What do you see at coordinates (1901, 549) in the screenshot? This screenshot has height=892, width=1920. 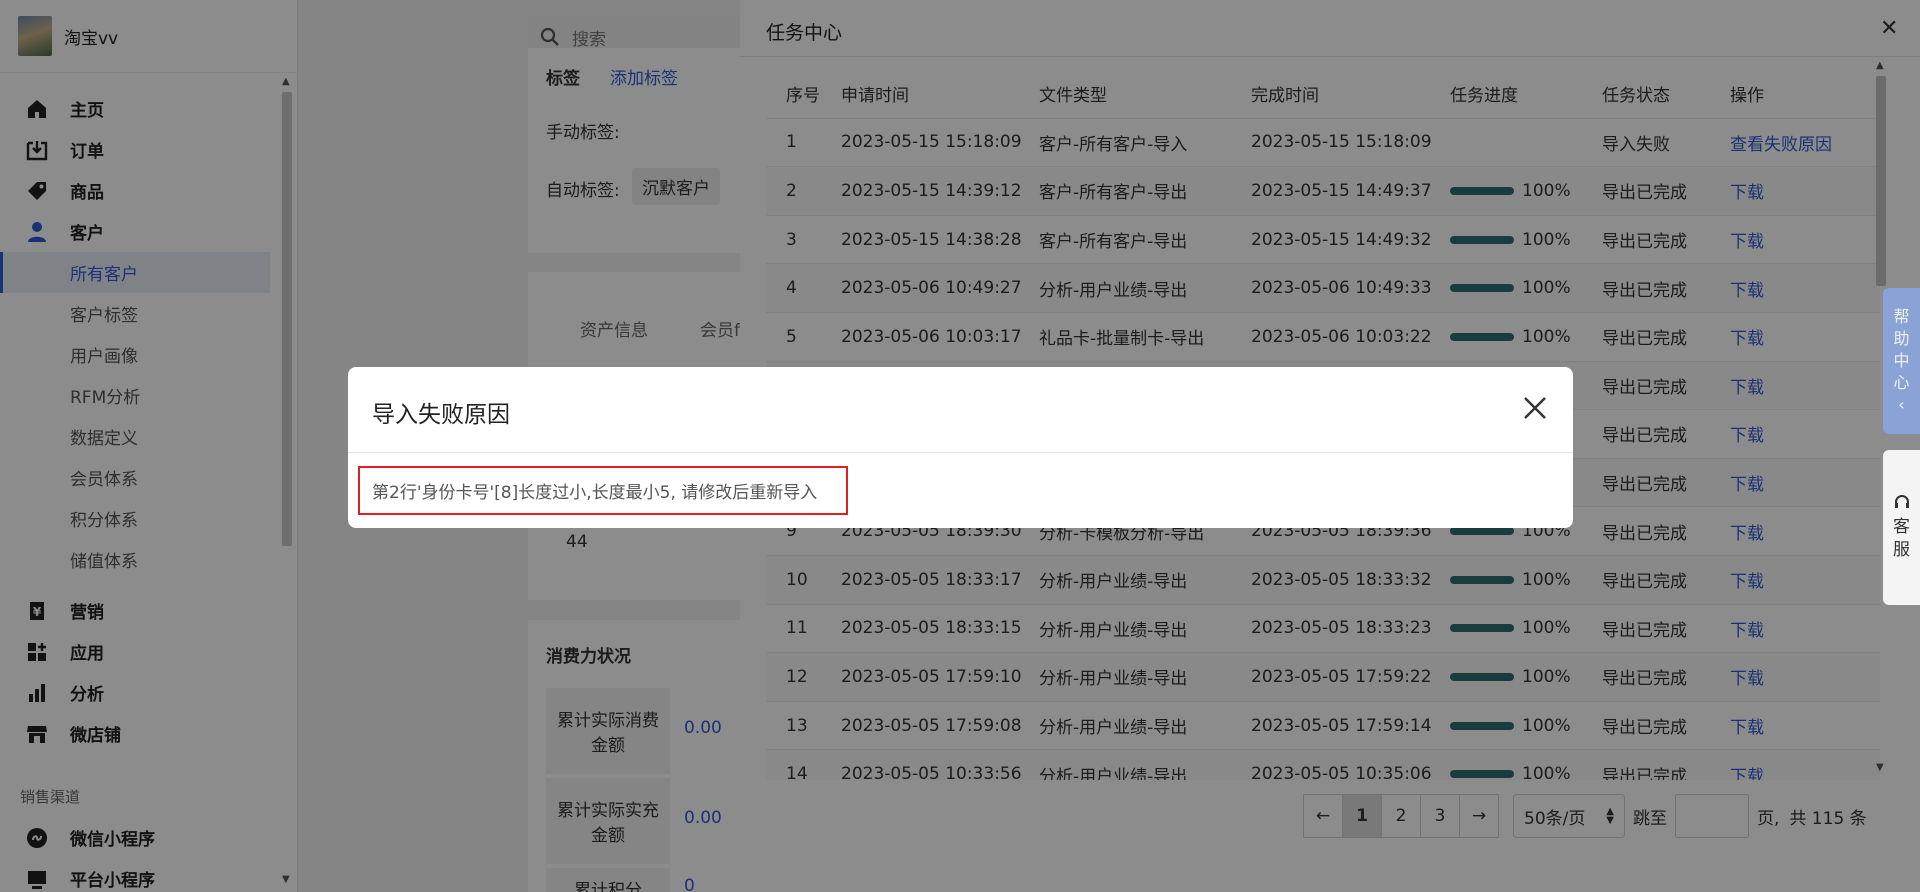 I see `service-tab-char: 服` at bounding box center [1901, 549].